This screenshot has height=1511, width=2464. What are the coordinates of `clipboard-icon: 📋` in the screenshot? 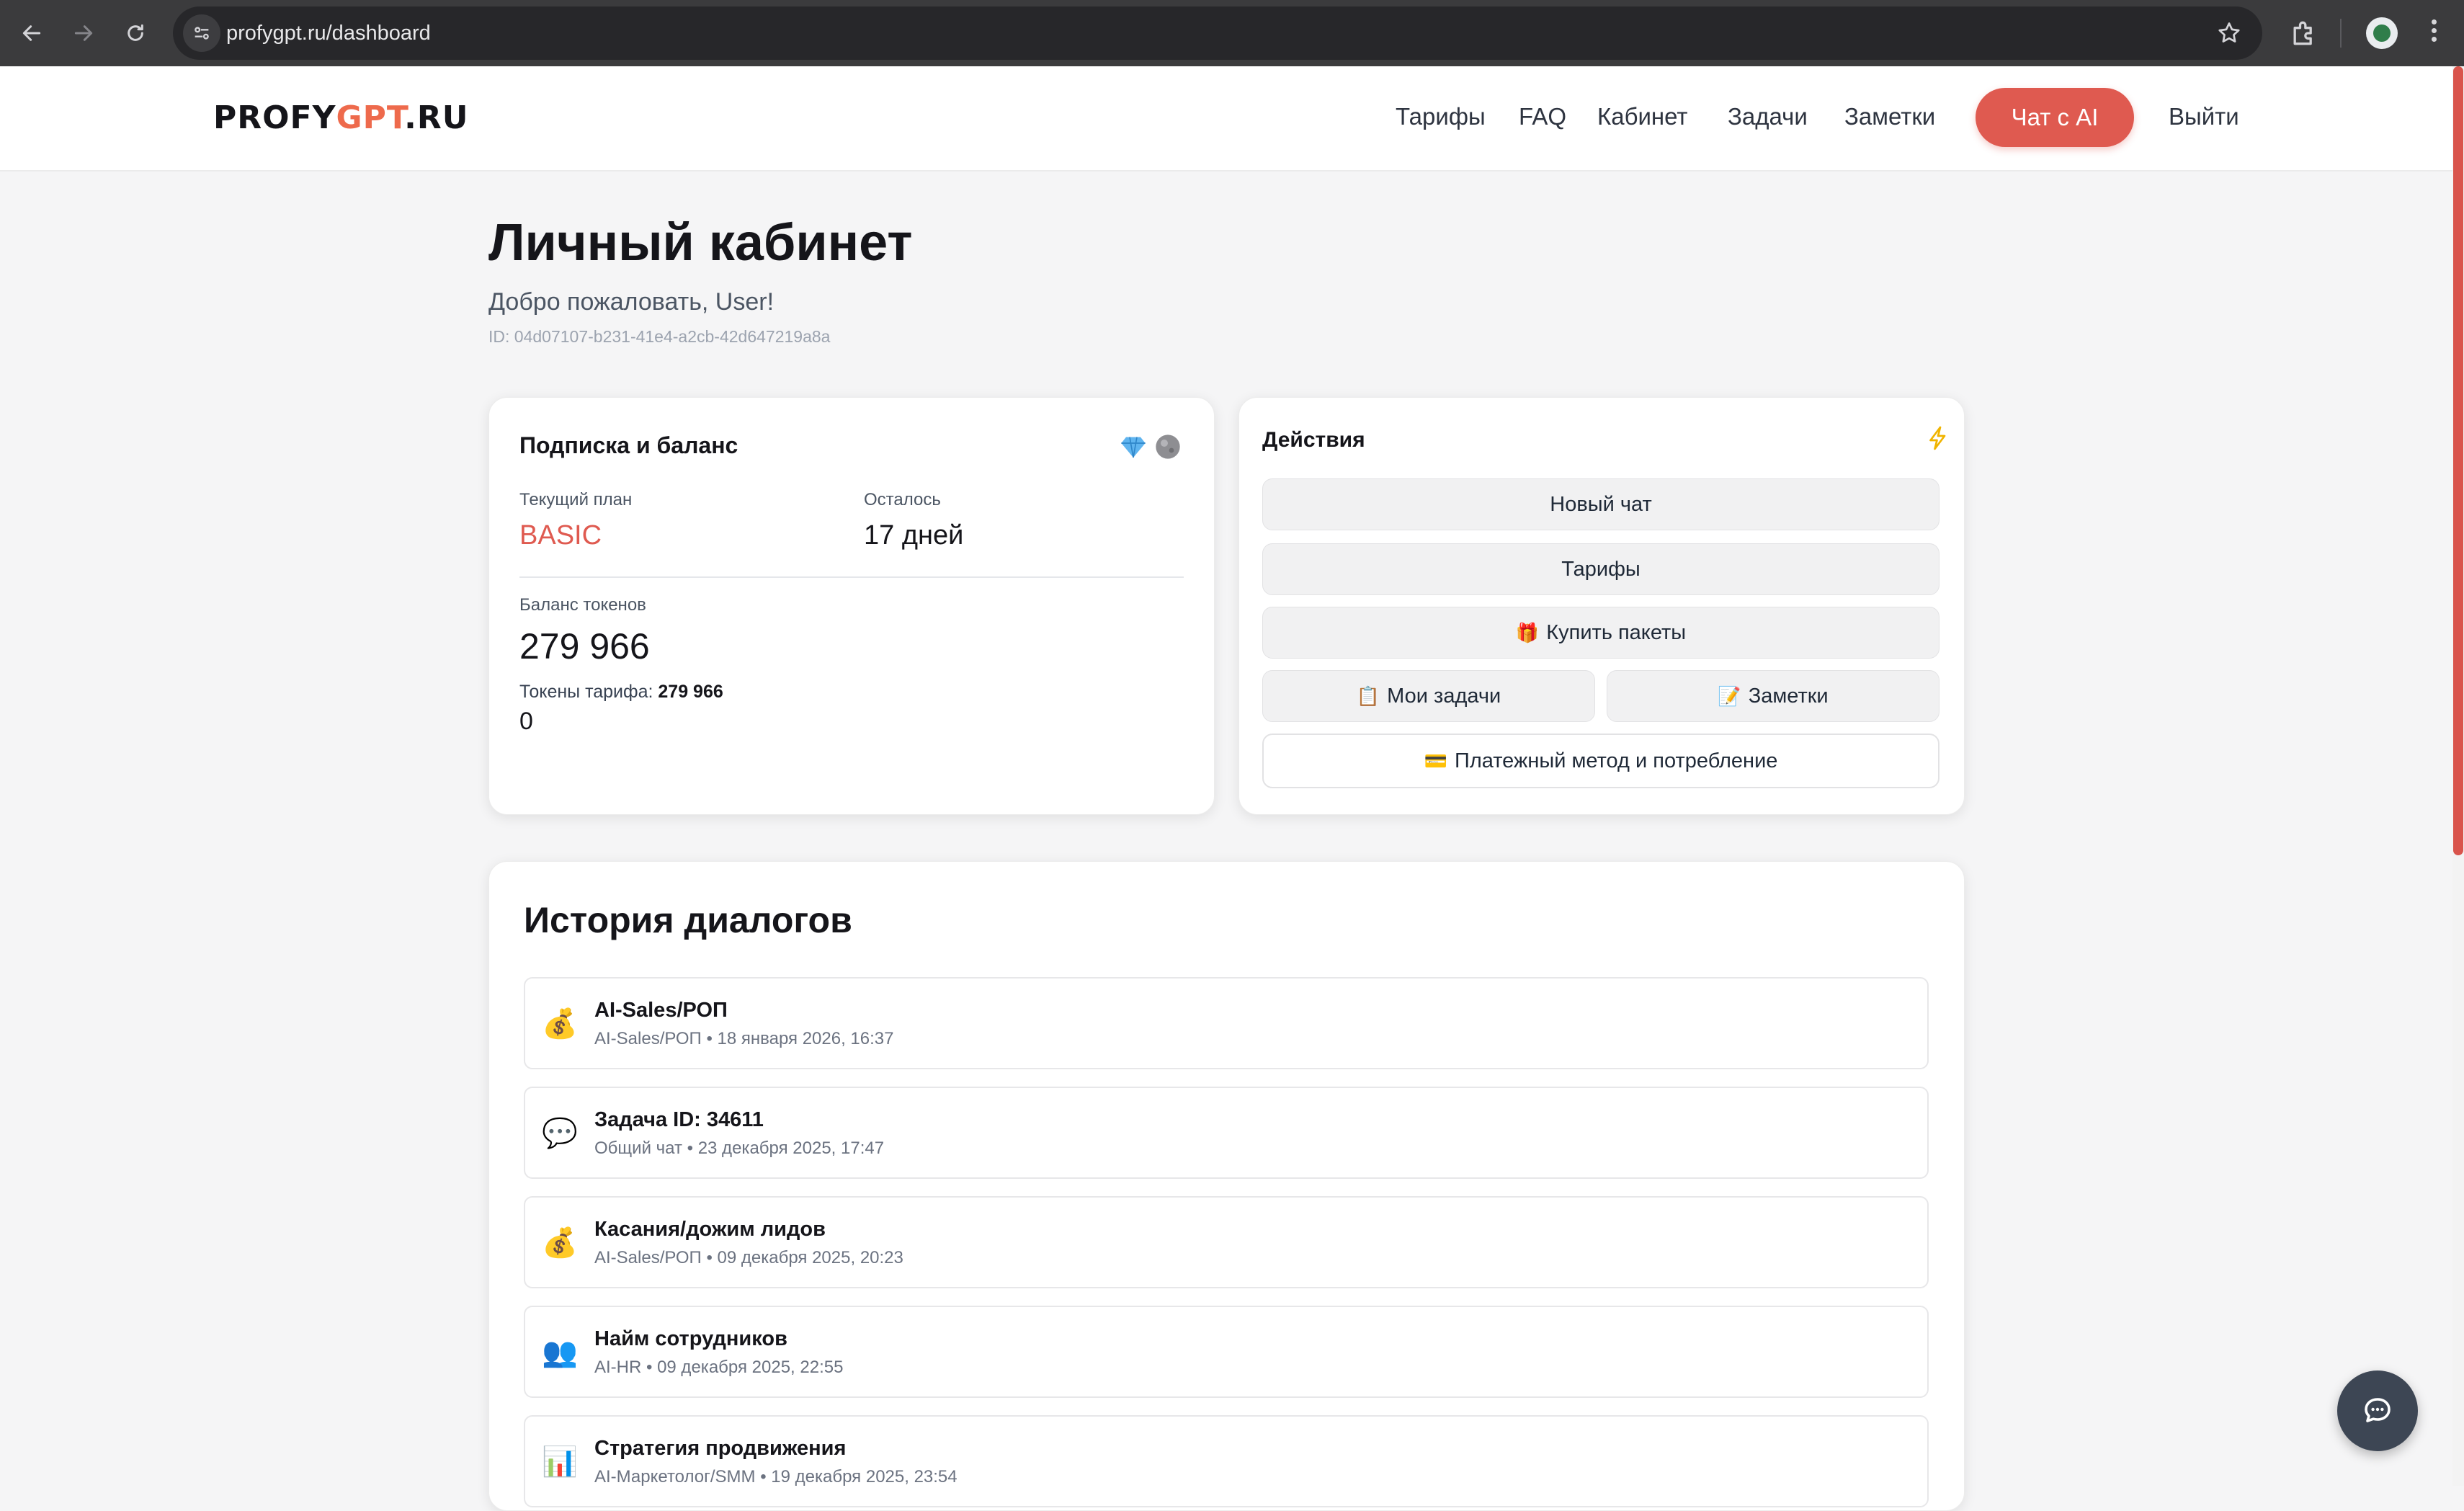 It's located at (1368, 696).